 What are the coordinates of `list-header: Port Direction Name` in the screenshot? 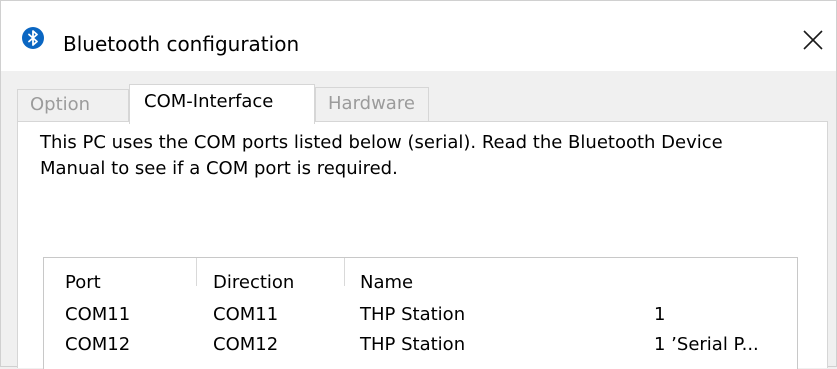 It's located at (420, 278).